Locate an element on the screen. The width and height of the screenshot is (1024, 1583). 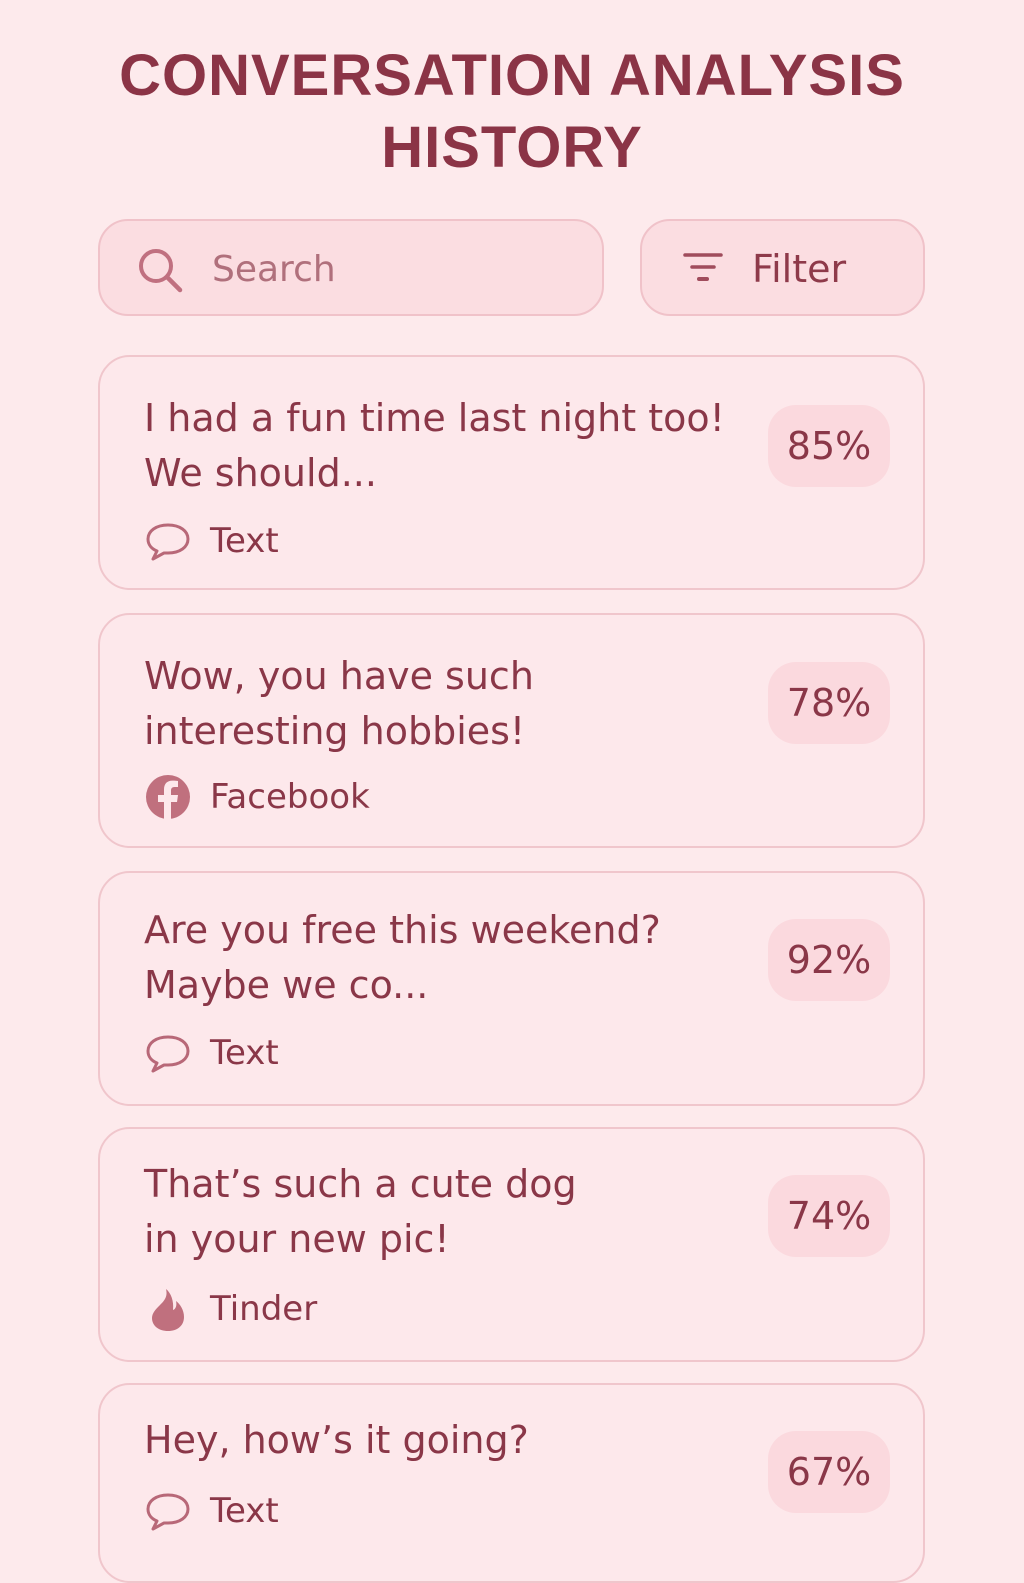
page-title-line-1: CONVERSATION ANALYSIS is located at coordinates (512, 75).